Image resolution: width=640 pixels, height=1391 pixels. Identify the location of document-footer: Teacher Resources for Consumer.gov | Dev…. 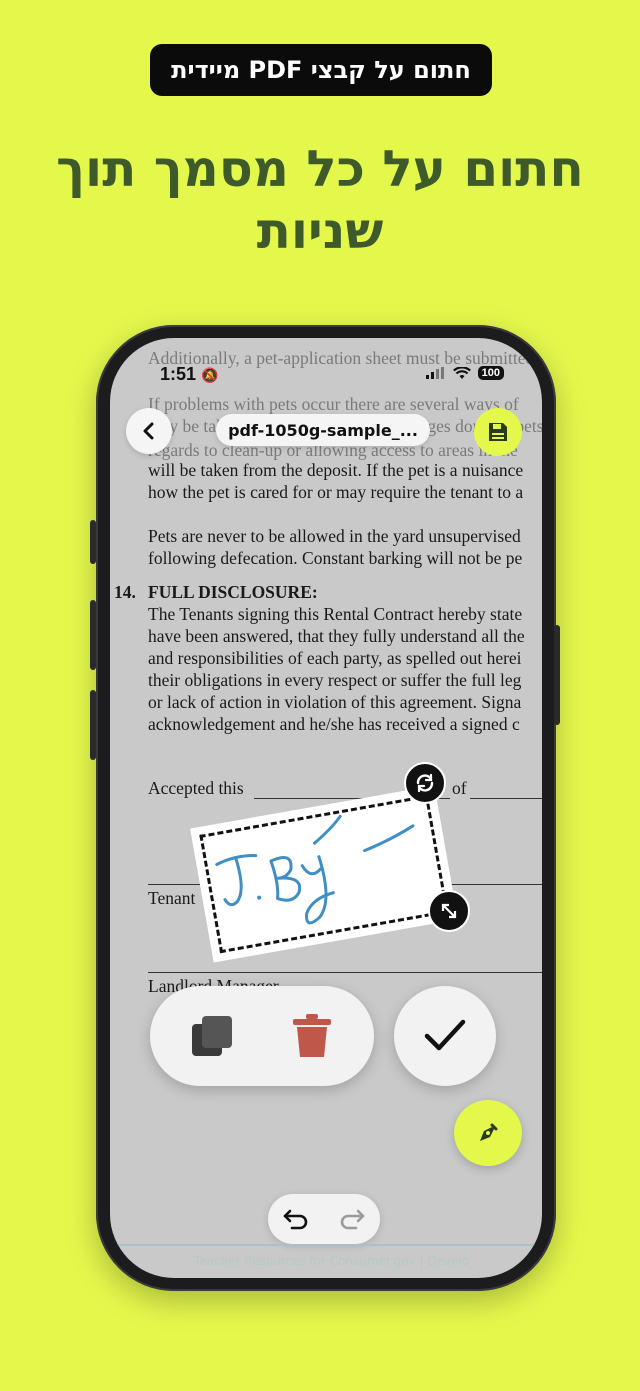
(332, 1261).